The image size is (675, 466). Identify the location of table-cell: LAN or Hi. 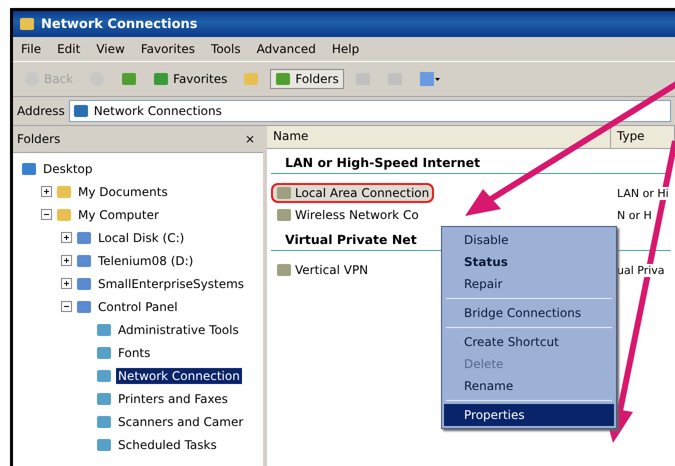
(643, 193).